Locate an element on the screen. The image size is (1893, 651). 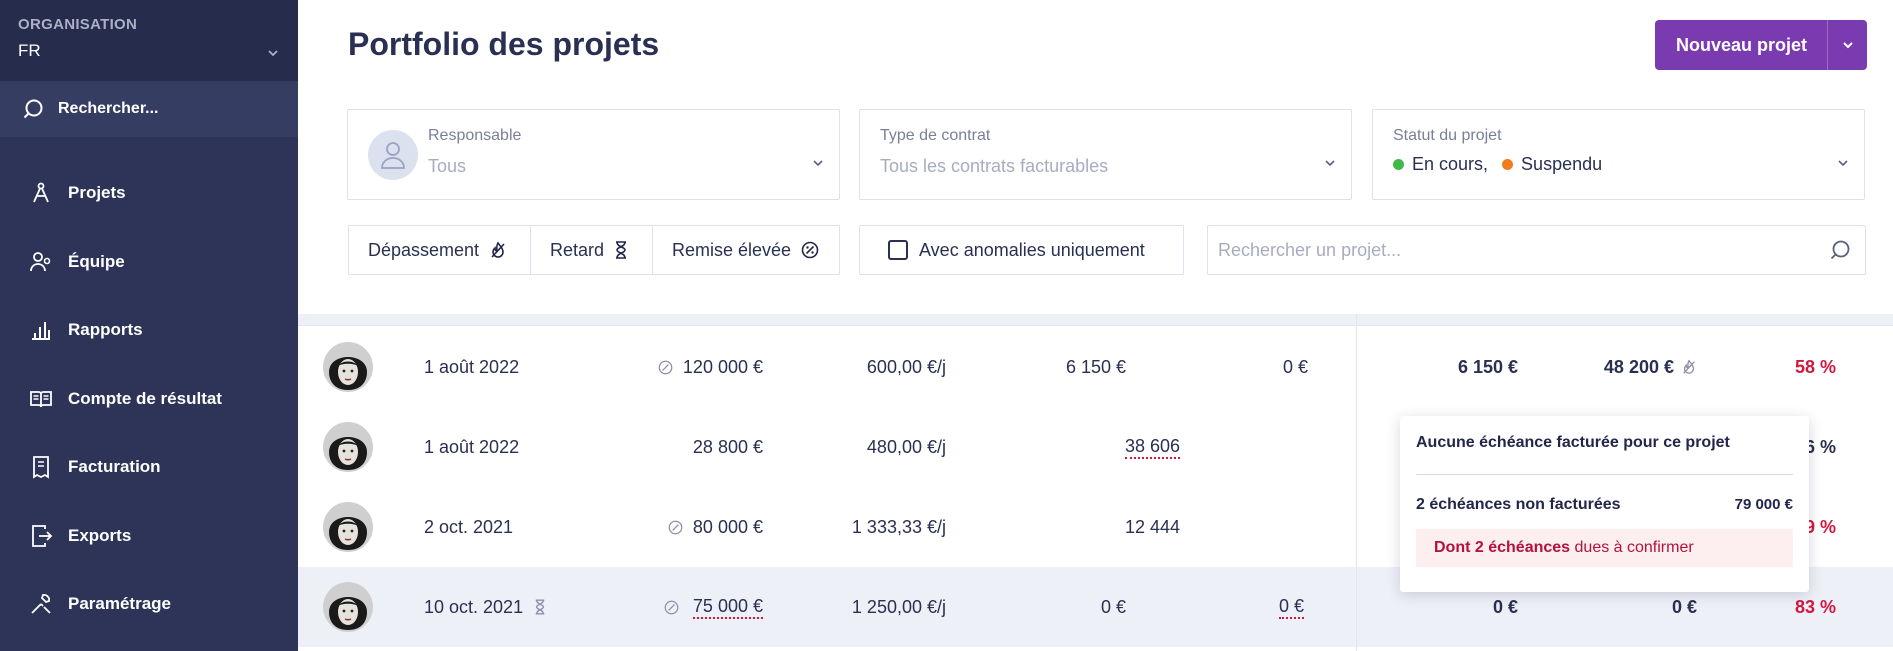
sidebar-item-rapports: Rapports is located at coordinates (149, 330).